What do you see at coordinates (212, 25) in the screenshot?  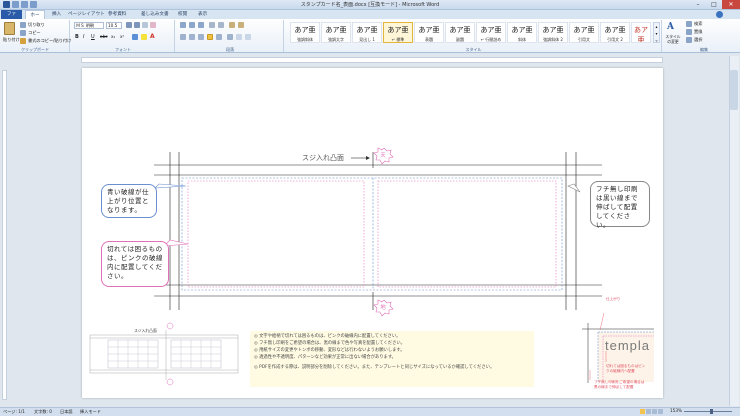 I see `decrease-indent-icon` at bounding box center [212, 25].